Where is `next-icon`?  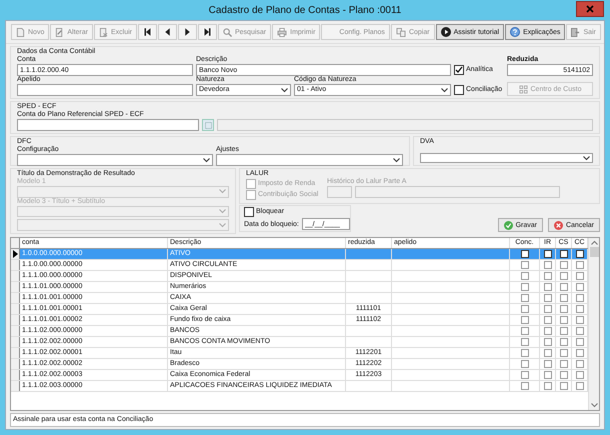
next-icon is located at coordinates (187, 32).